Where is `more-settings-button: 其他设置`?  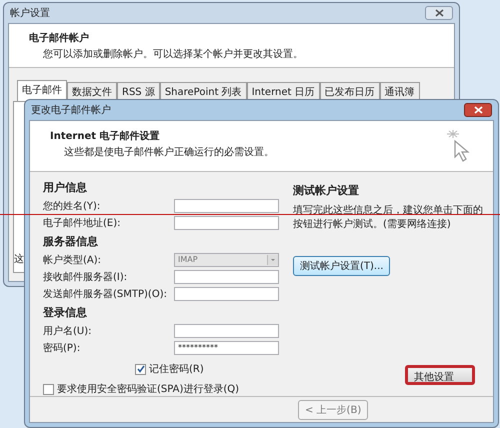 more-settings-button: 其他设置 is located at coordinates (440, 375).